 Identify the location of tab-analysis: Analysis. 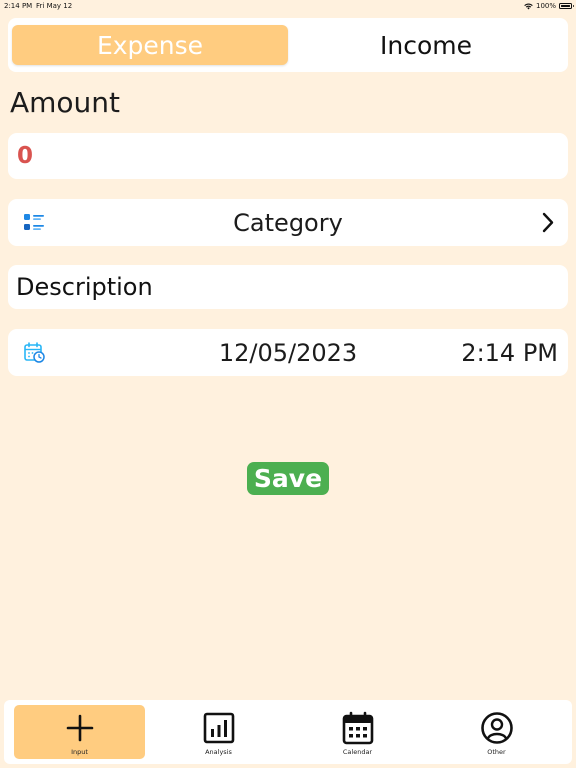
(218, 732).